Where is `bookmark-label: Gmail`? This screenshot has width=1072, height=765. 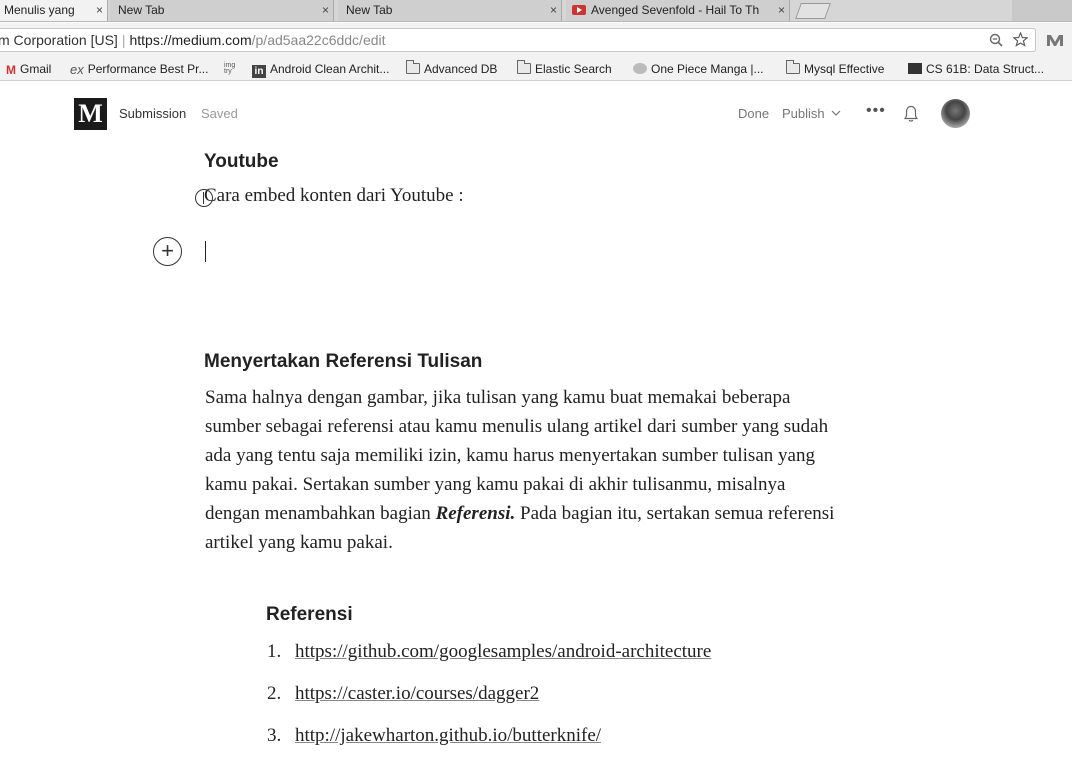
bookmark-label: Gmail is located at coordinates (36, 69).